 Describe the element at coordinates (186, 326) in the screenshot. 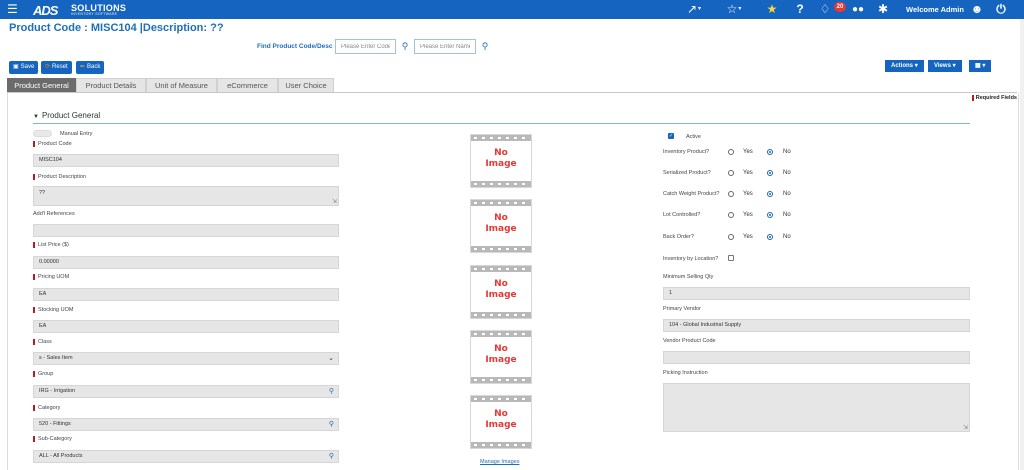

I see `stocking-uom-field: EA` at that location.